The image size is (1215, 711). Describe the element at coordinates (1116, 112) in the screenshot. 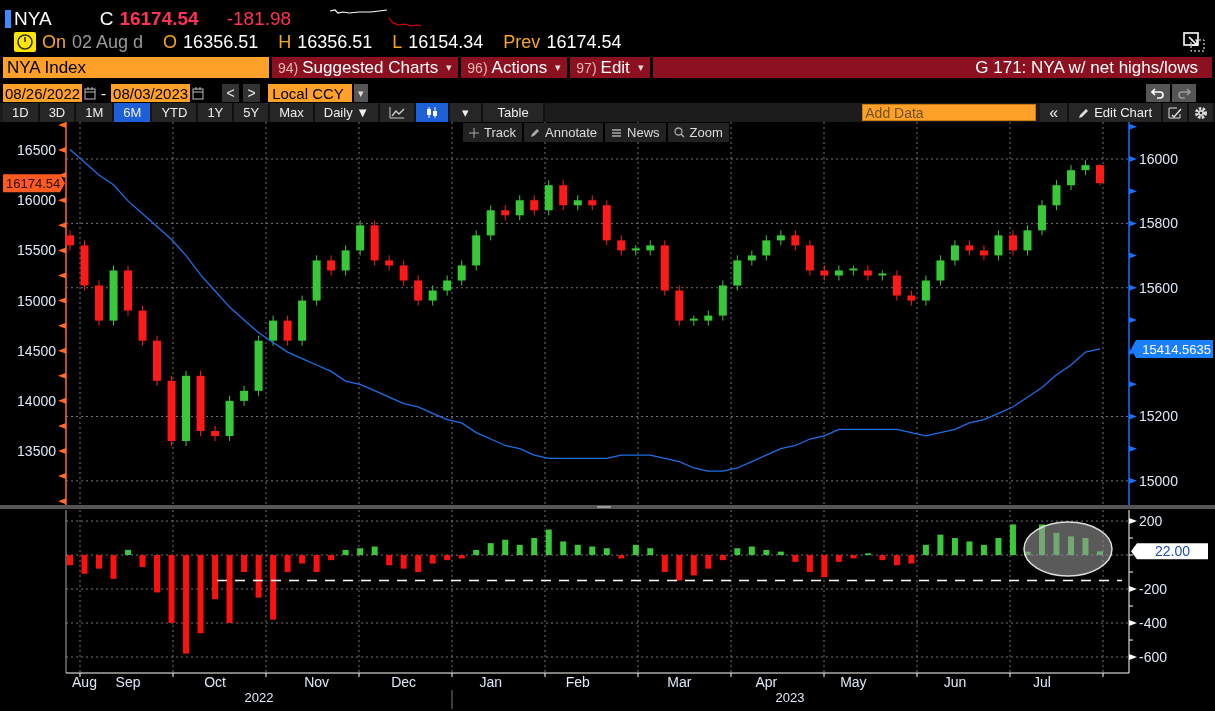

I see `edit-chart-button: Edit Chart` at that location.